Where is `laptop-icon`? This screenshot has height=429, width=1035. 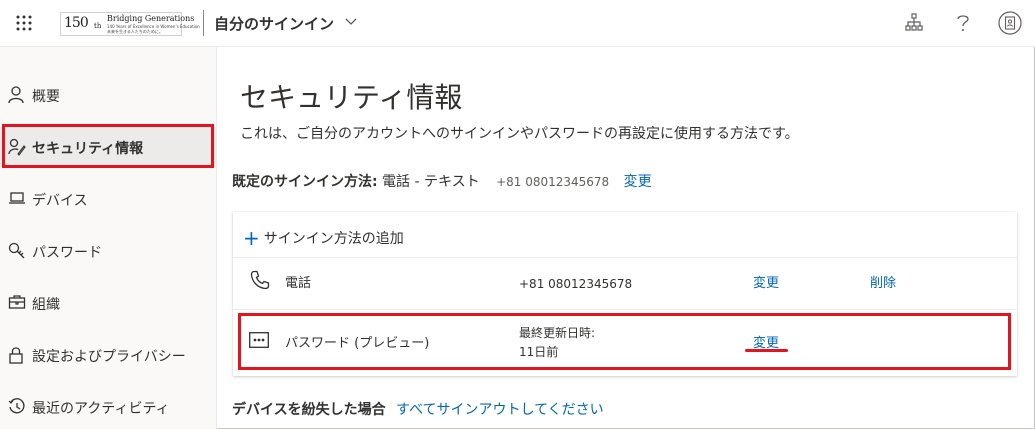 laptop-icon is located at coordinates (17, 198).